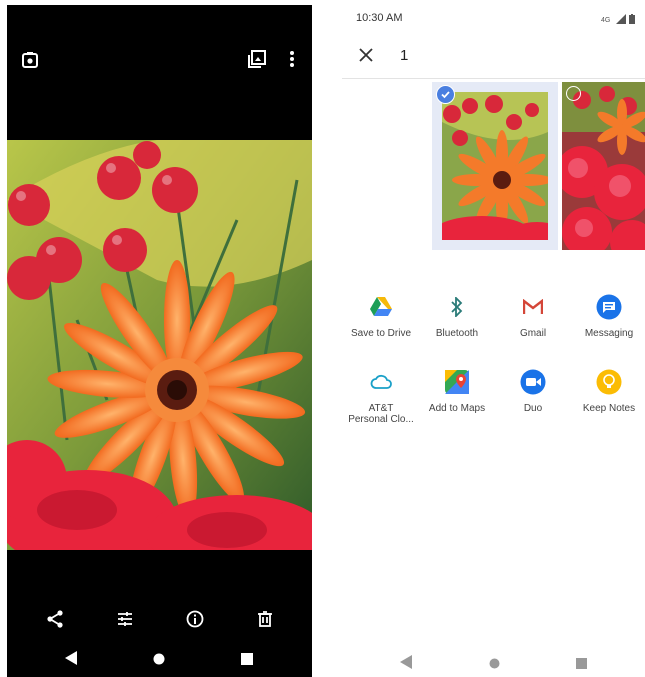 This screenshot has width=645, height=677. What do you see at coordinates (609, 307) in the screenshot?
I see `messaging-icon` at bounding box center [609, 307].